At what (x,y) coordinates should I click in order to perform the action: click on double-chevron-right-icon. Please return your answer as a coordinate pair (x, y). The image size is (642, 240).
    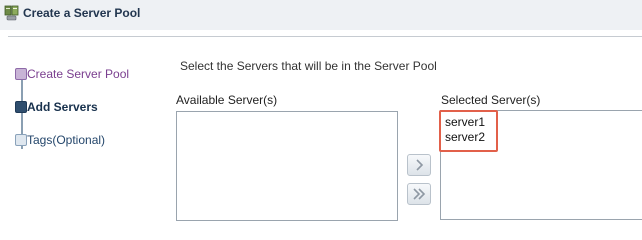
    Looking at the image, I should click on (419, 194).